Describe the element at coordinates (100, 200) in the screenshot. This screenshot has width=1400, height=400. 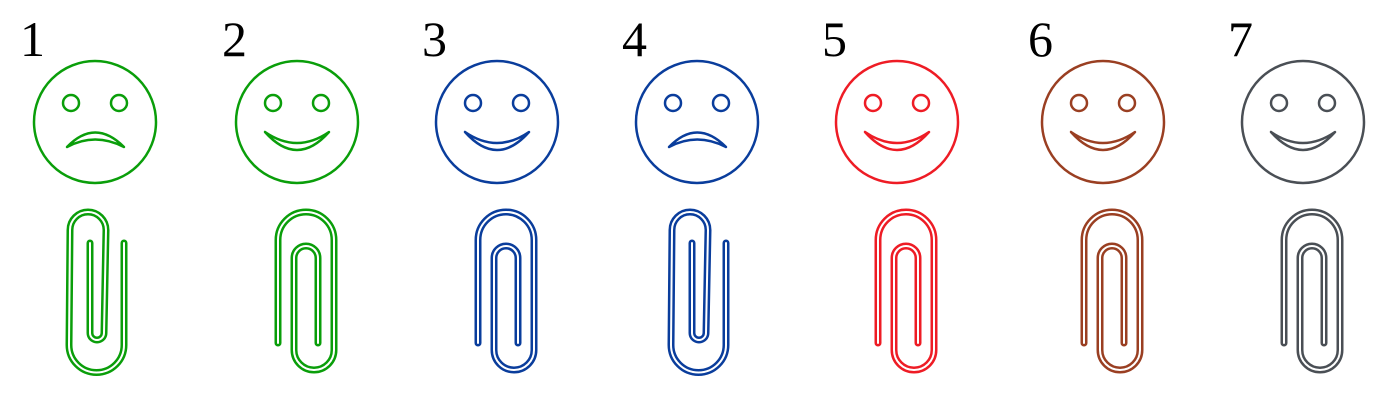
I see `item-1: 1` at that location.